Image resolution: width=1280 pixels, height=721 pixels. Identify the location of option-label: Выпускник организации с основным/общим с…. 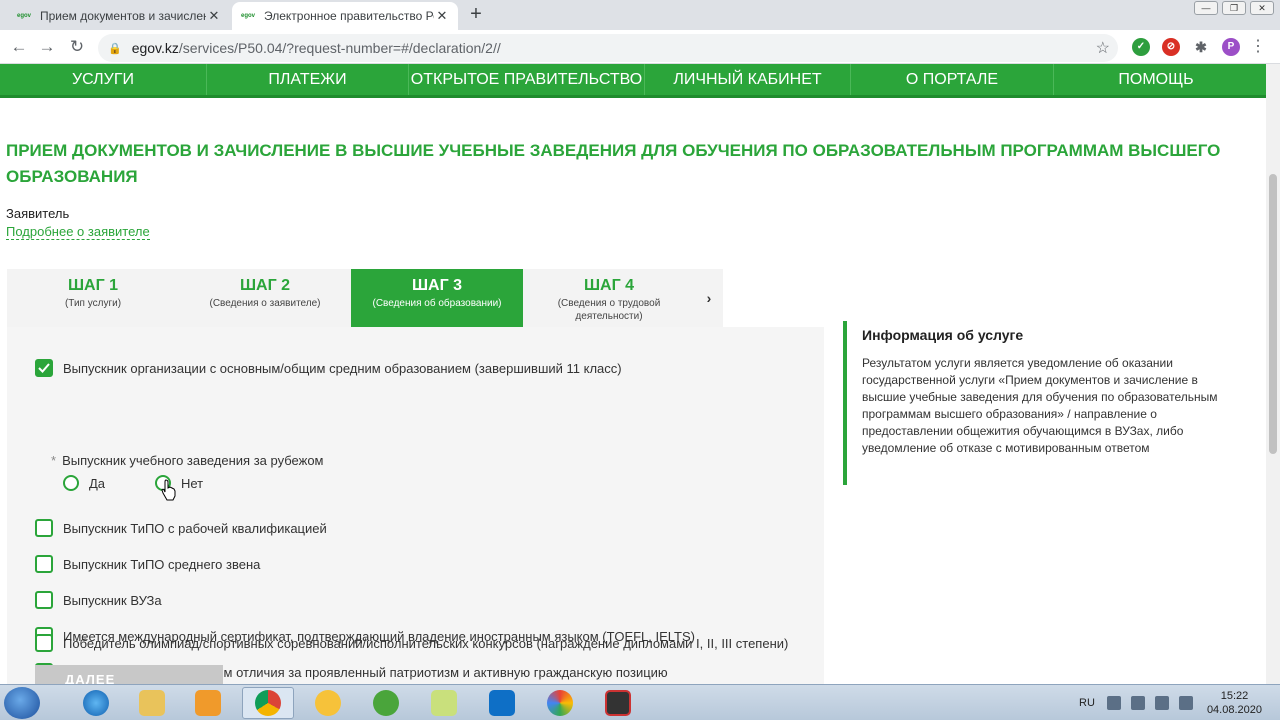
(342, 368).